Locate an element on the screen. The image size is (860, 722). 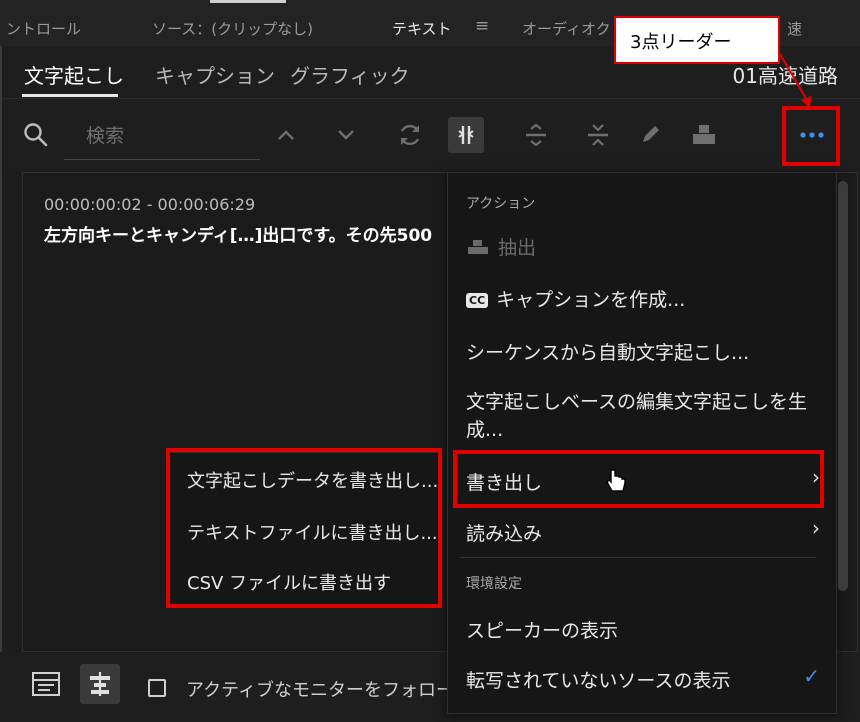
timeline-view-icon is located at coordinates (46, 684).